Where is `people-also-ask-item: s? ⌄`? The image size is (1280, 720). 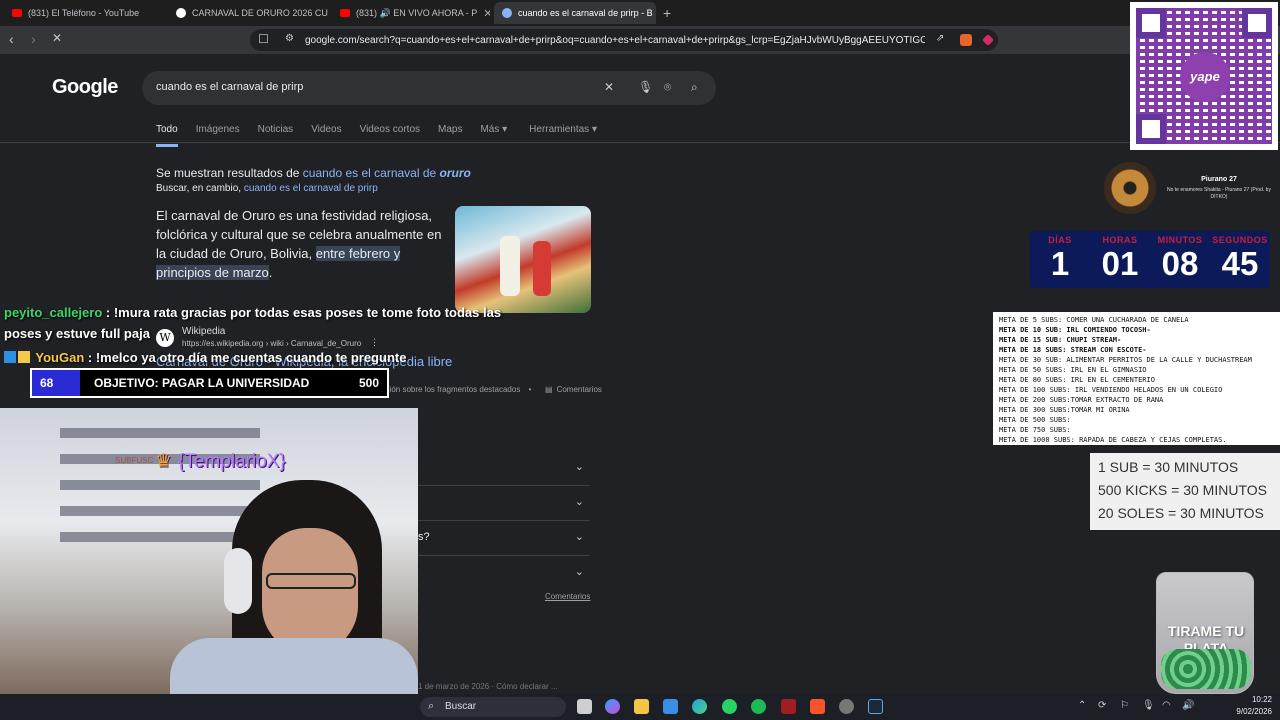
people-also-ask-item: s? ⌄ is located at coordinates (504, 538).